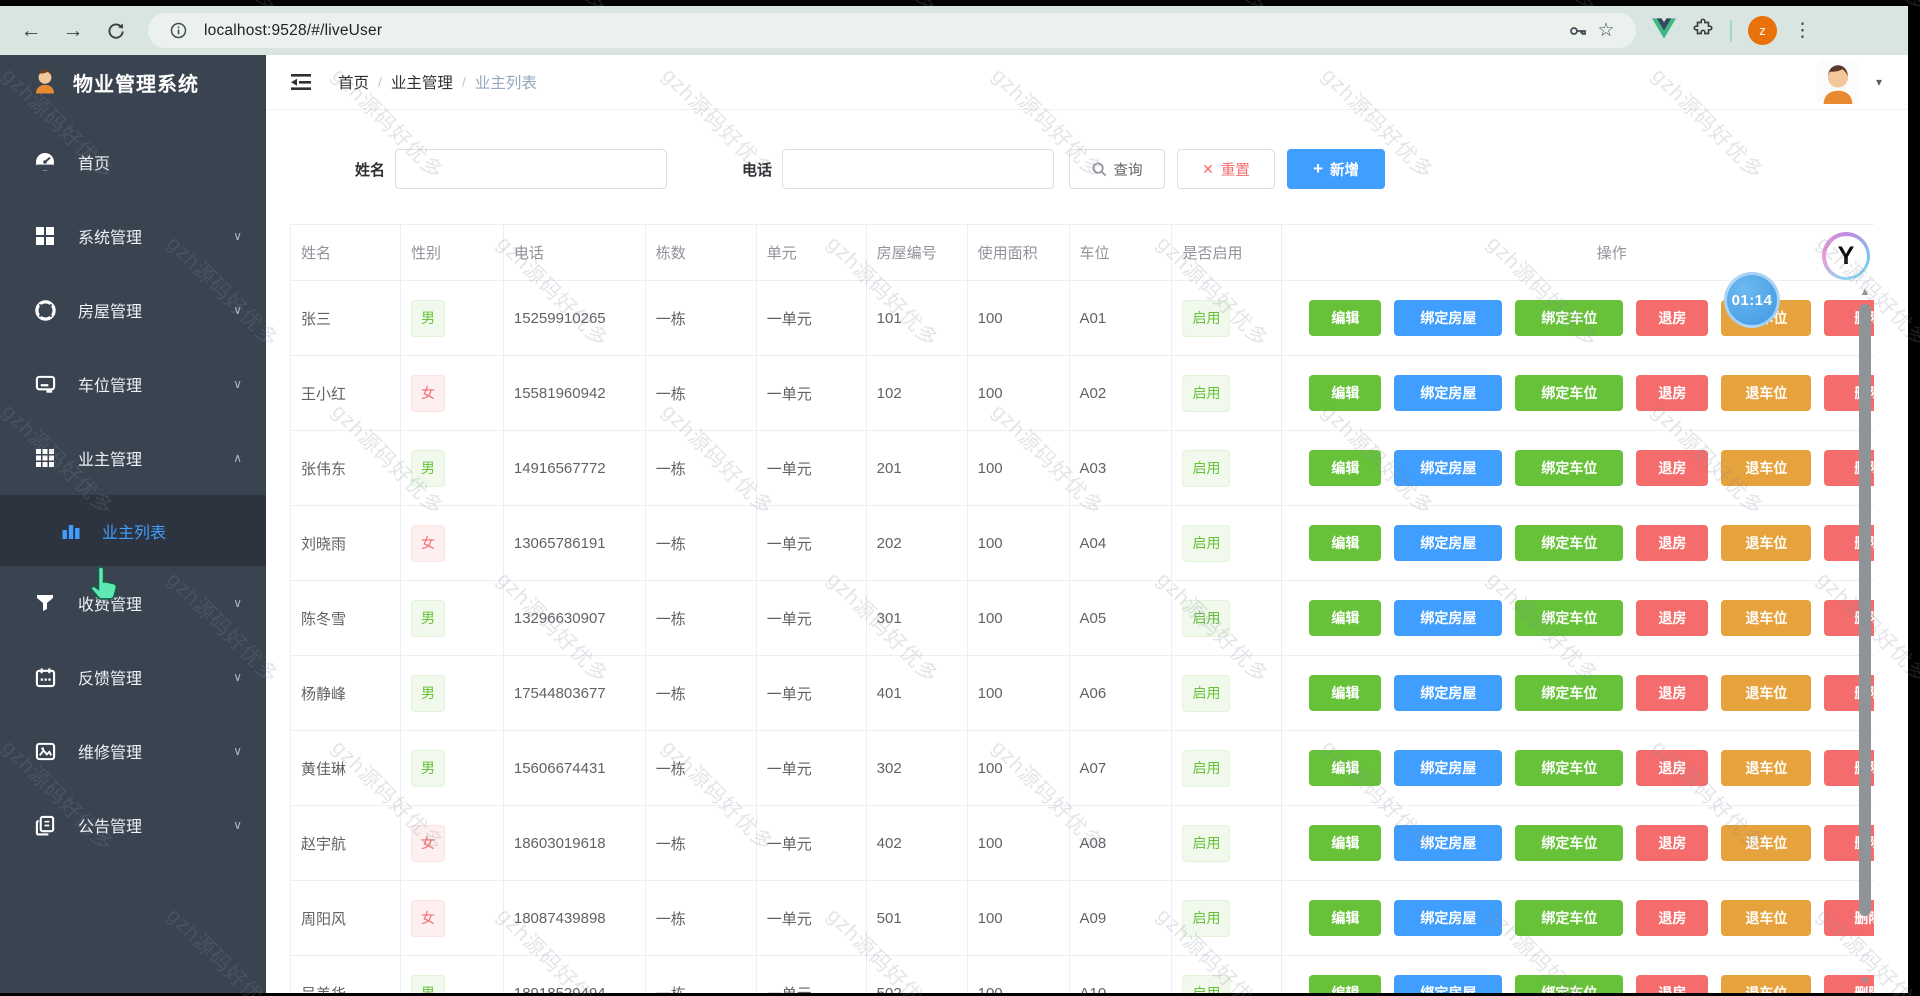  Describe the element at coordinates (45, 310) in the screenshot. I see `ring-icon` at that location.